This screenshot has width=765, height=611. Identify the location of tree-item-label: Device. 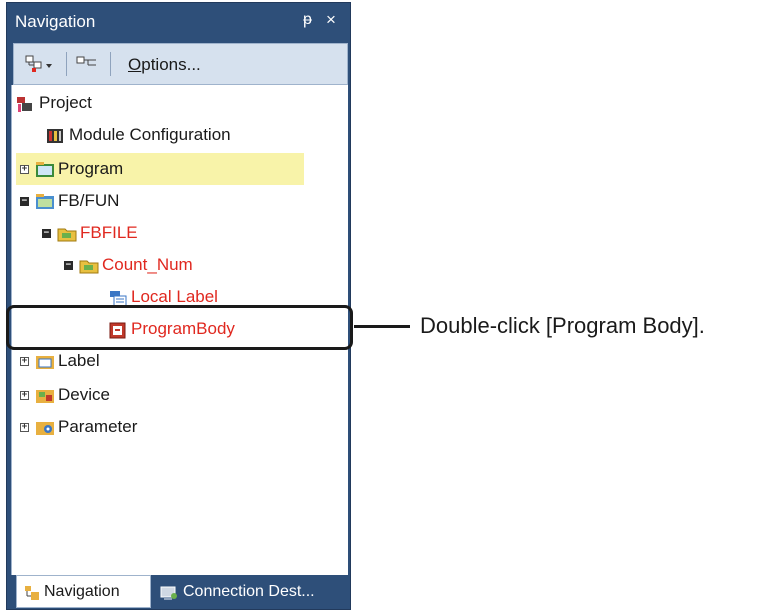
(84, 394).